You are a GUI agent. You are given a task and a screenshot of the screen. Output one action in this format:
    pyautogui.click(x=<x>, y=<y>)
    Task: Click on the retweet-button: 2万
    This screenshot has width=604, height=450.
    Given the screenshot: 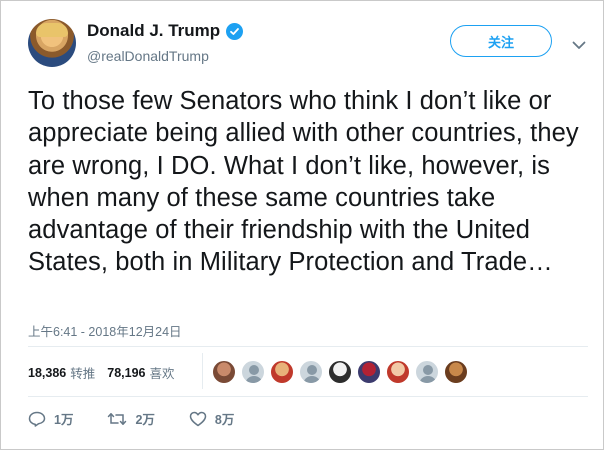 What is the action you would take?
    pyautogui.click(x=131, y=418)
    